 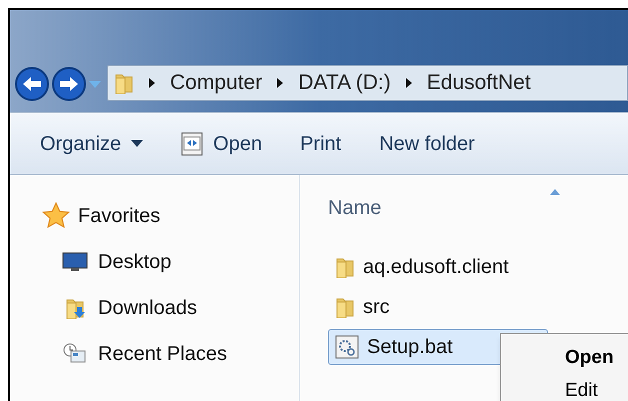 What do you see at coordinates (56, 216) in the screenshot?
I see `star-icon` at bounding box center [56, 216].